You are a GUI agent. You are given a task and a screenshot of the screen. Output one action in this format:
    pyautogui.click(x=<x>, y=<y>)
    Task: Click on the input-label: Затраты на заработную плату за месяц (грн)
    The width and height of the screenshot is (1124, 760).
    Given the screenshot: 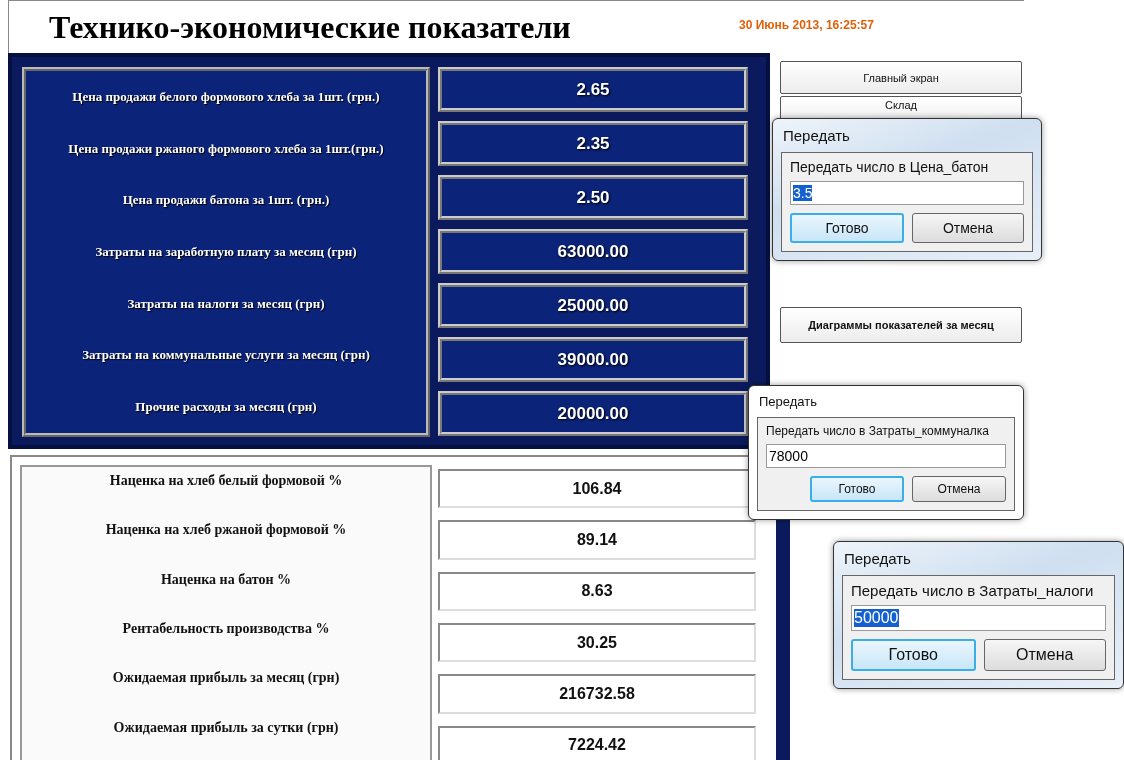 What is the action you would take?
    pyautogui.click(x=226, y=252)
    